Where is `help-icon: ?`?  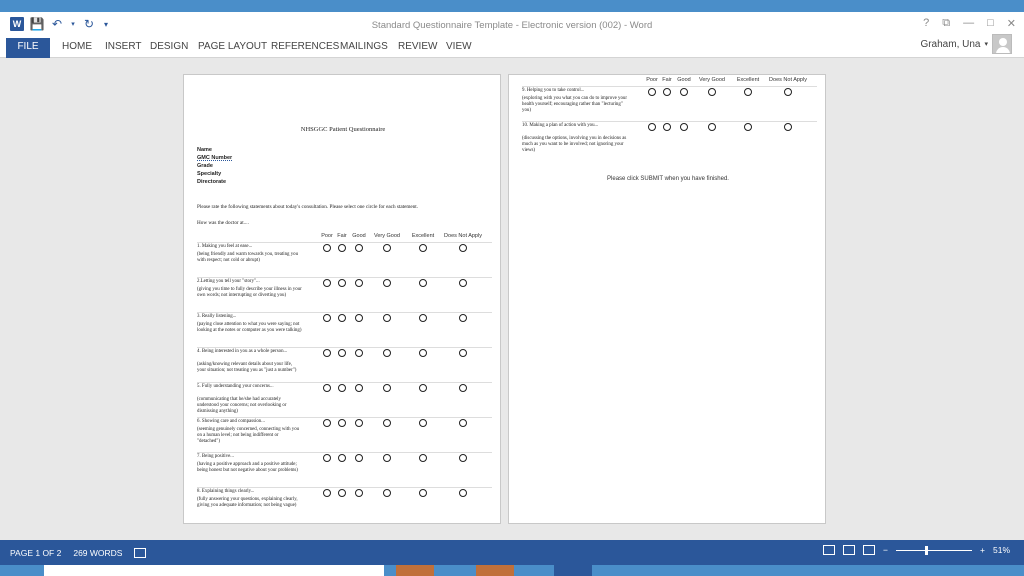
help-icon: ? is located at coordinates (926, 23).